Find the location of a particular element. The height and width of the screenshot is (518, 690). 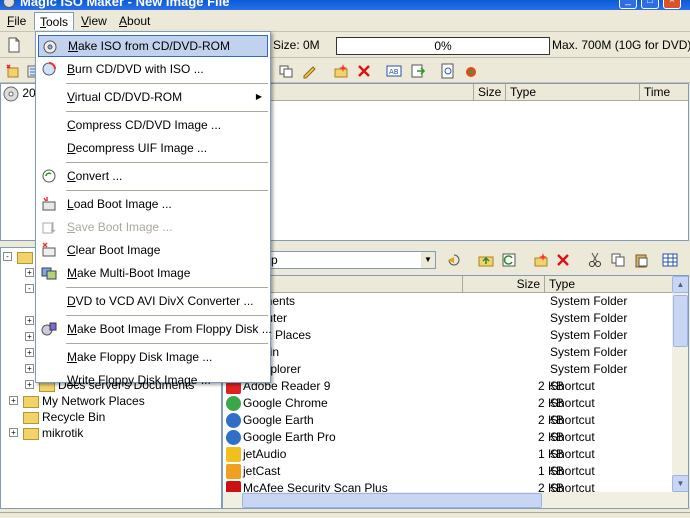

scroll-down-icon: ▼ is located at coordinates (680, 483).